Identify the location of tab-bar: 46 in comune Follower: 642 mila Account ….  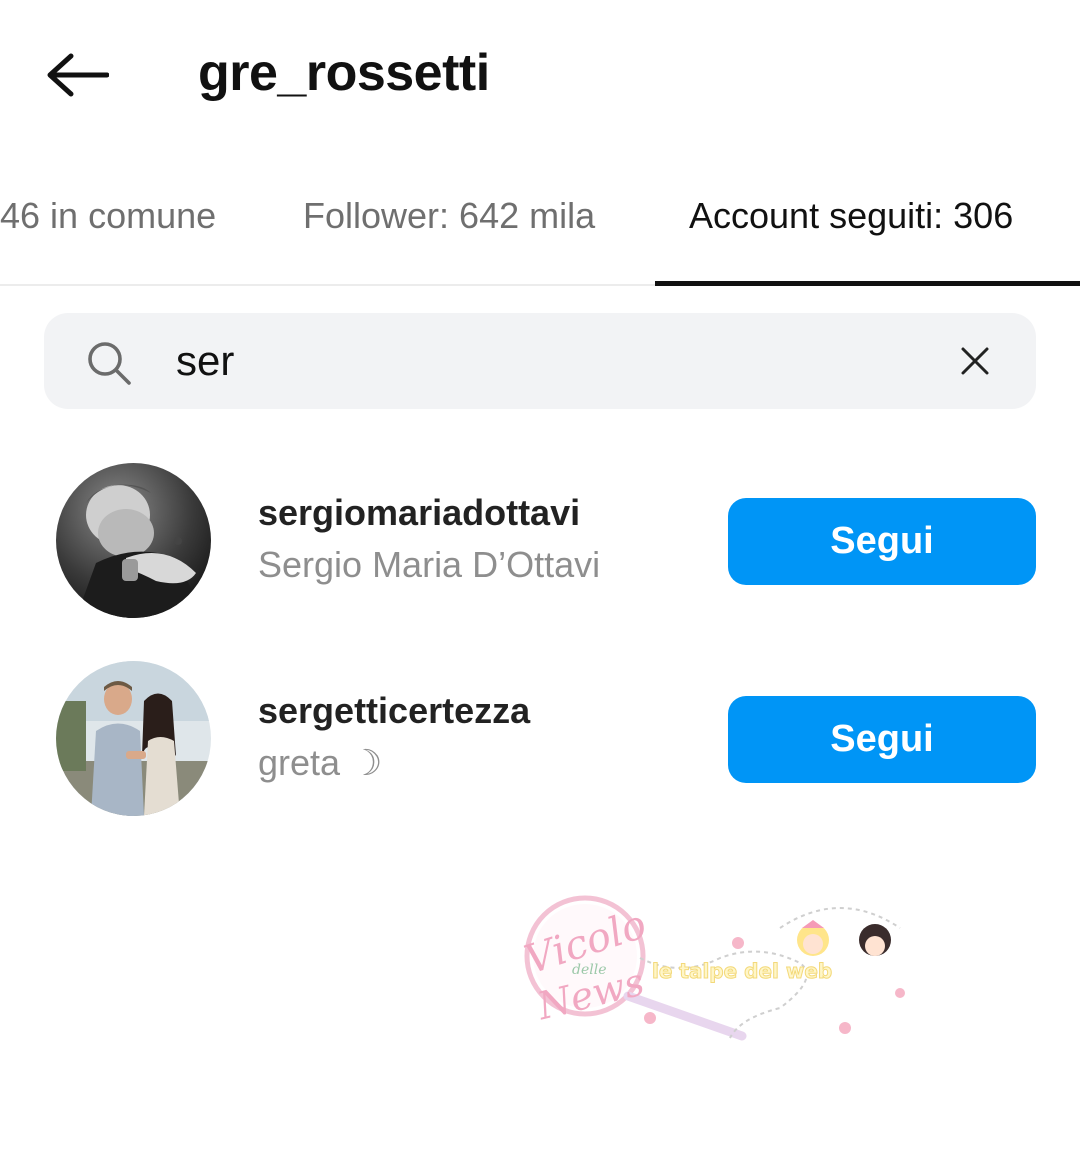
(540, 233).